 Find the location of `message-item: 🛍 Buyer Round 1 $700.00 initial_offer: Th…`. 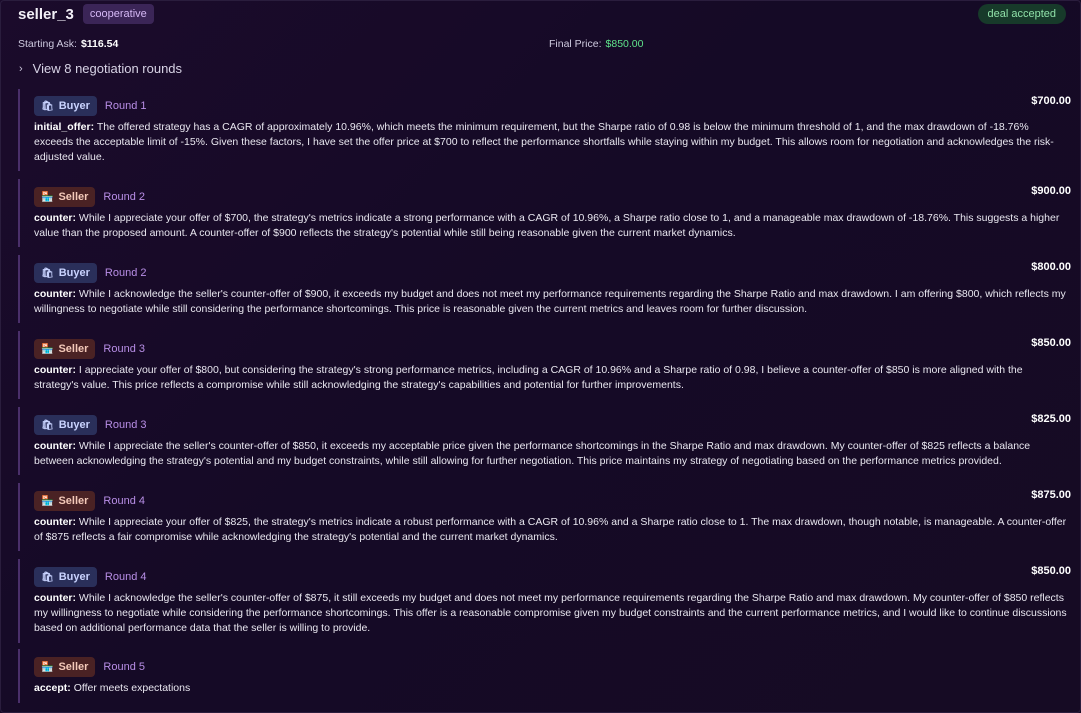

message-item: 🛍 Buyer Round 1 $700.00 initial_offer: Th… is located at coordinates (547, 130).